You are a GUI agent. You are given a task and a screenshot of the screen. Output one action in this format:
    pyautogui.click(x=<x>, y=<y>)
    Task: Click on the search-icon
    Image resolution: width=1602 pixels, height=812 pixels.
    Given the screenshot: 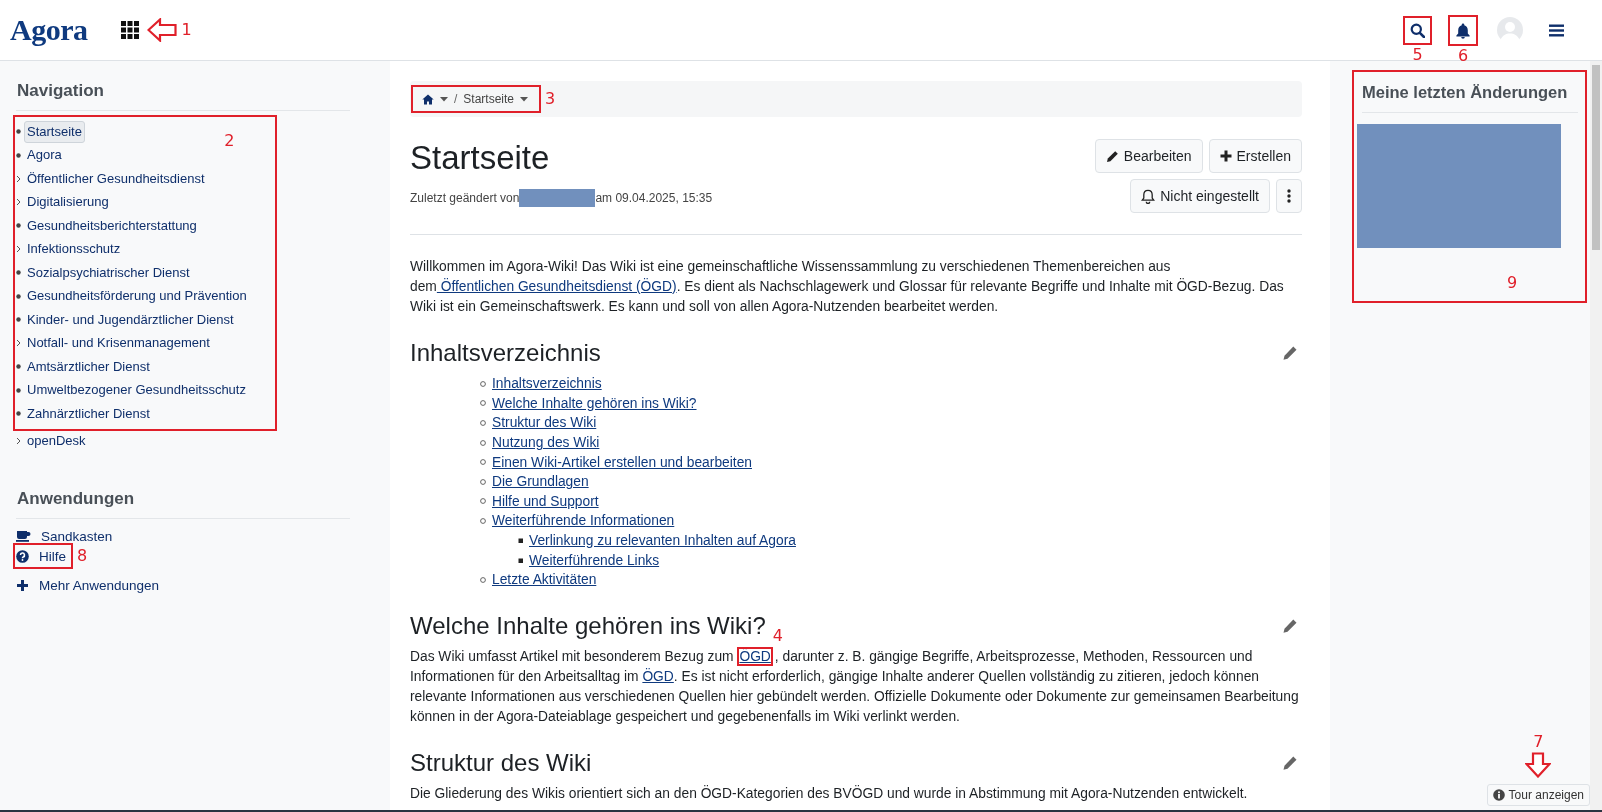 What is the action you would take?
    pyautogui.click(x=1417, y=30)
    